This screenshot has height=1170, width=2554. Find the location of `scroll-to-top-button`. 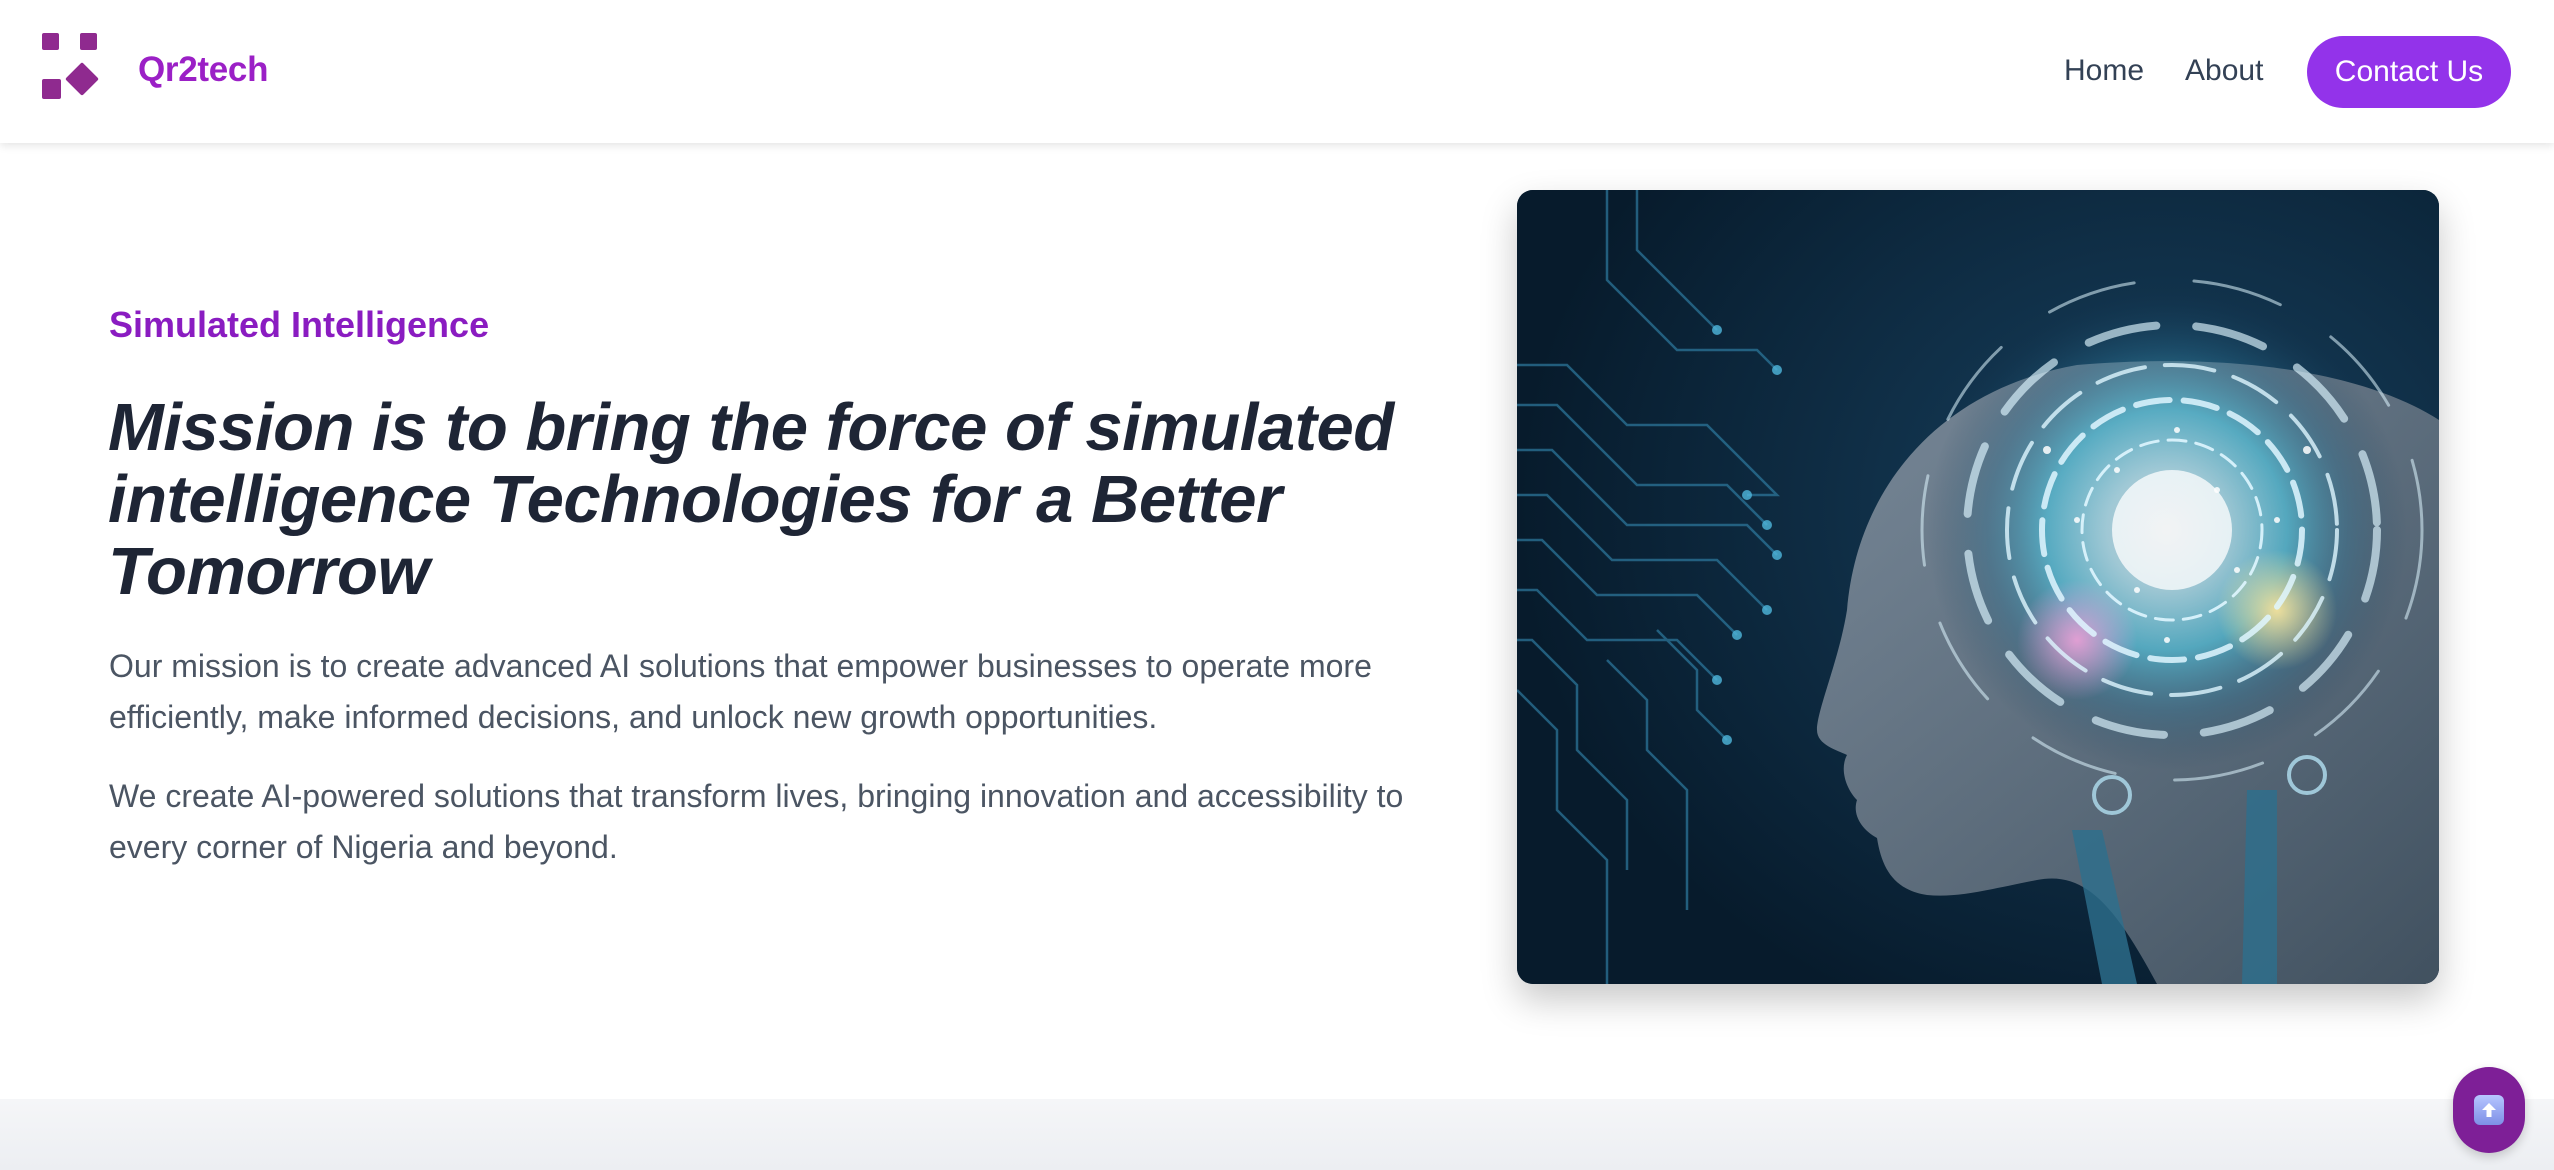

scroll-to-top-button is located at coordinates (2489, 1110).